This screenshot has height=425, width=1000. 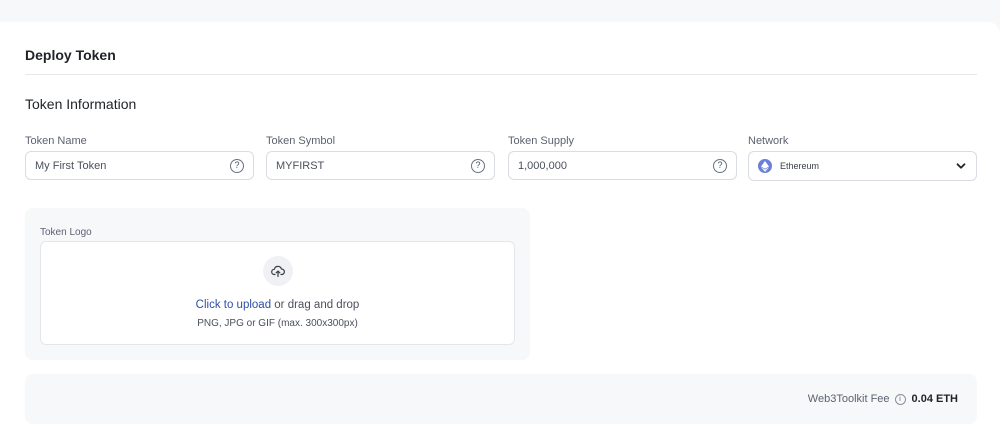 I want to click on network-field: Network Ethereum, so click(x=862, y=158).